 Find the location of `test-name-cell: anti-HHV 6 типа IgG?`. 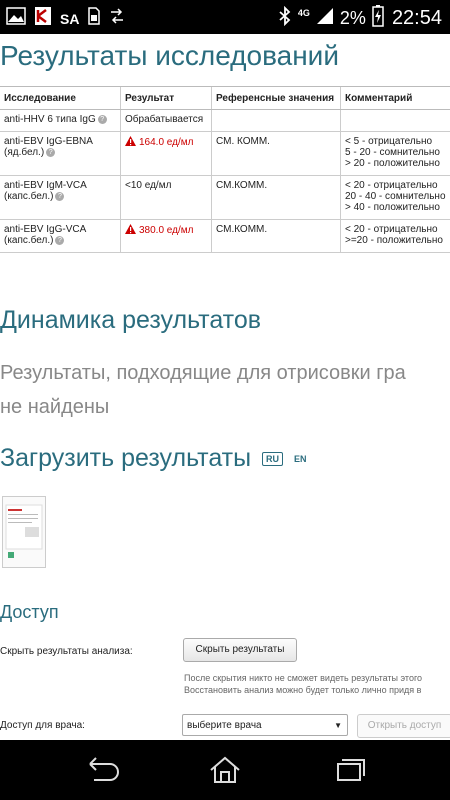

test-name-cell: anti-HHV 6 типа IgG? is located at coordinates (60, 120).